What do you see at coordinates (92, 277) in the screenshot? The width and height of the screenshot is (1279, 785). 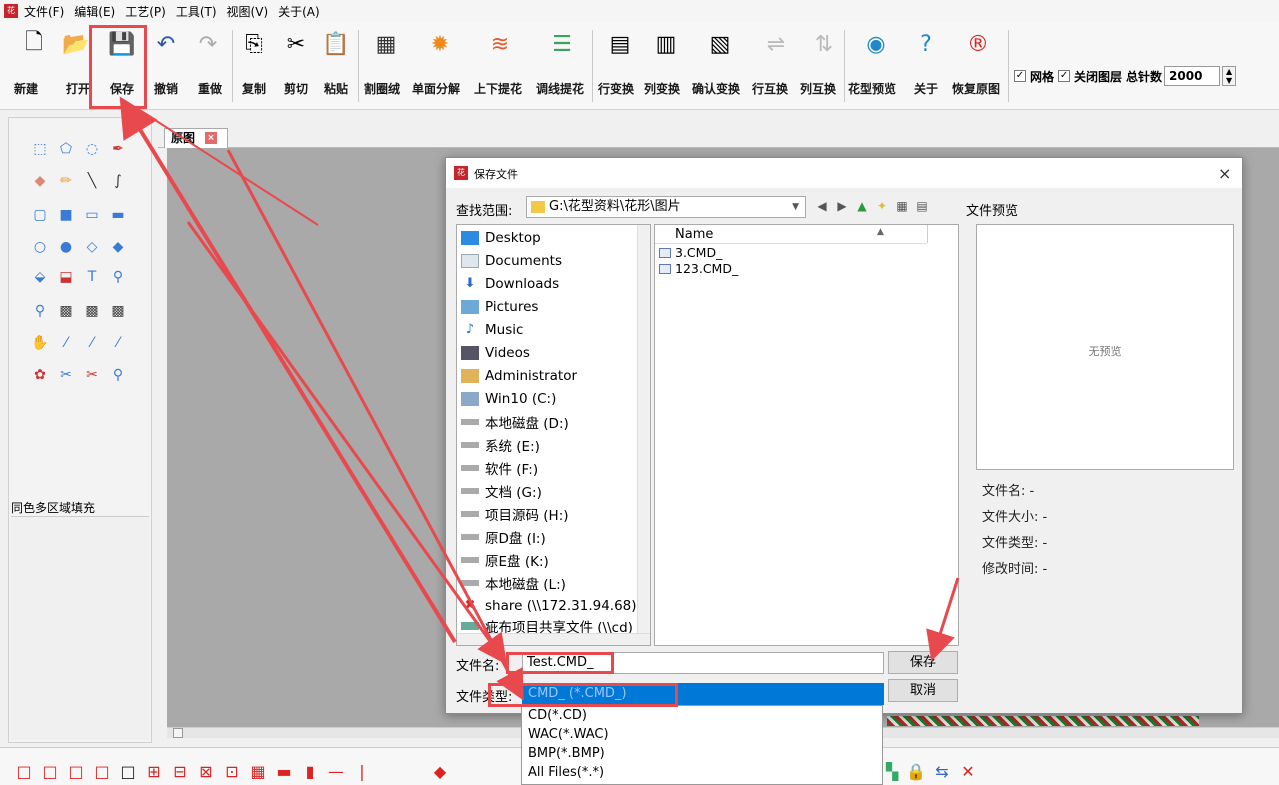 I see `text-icon: T` at bounding box center [92, 277].